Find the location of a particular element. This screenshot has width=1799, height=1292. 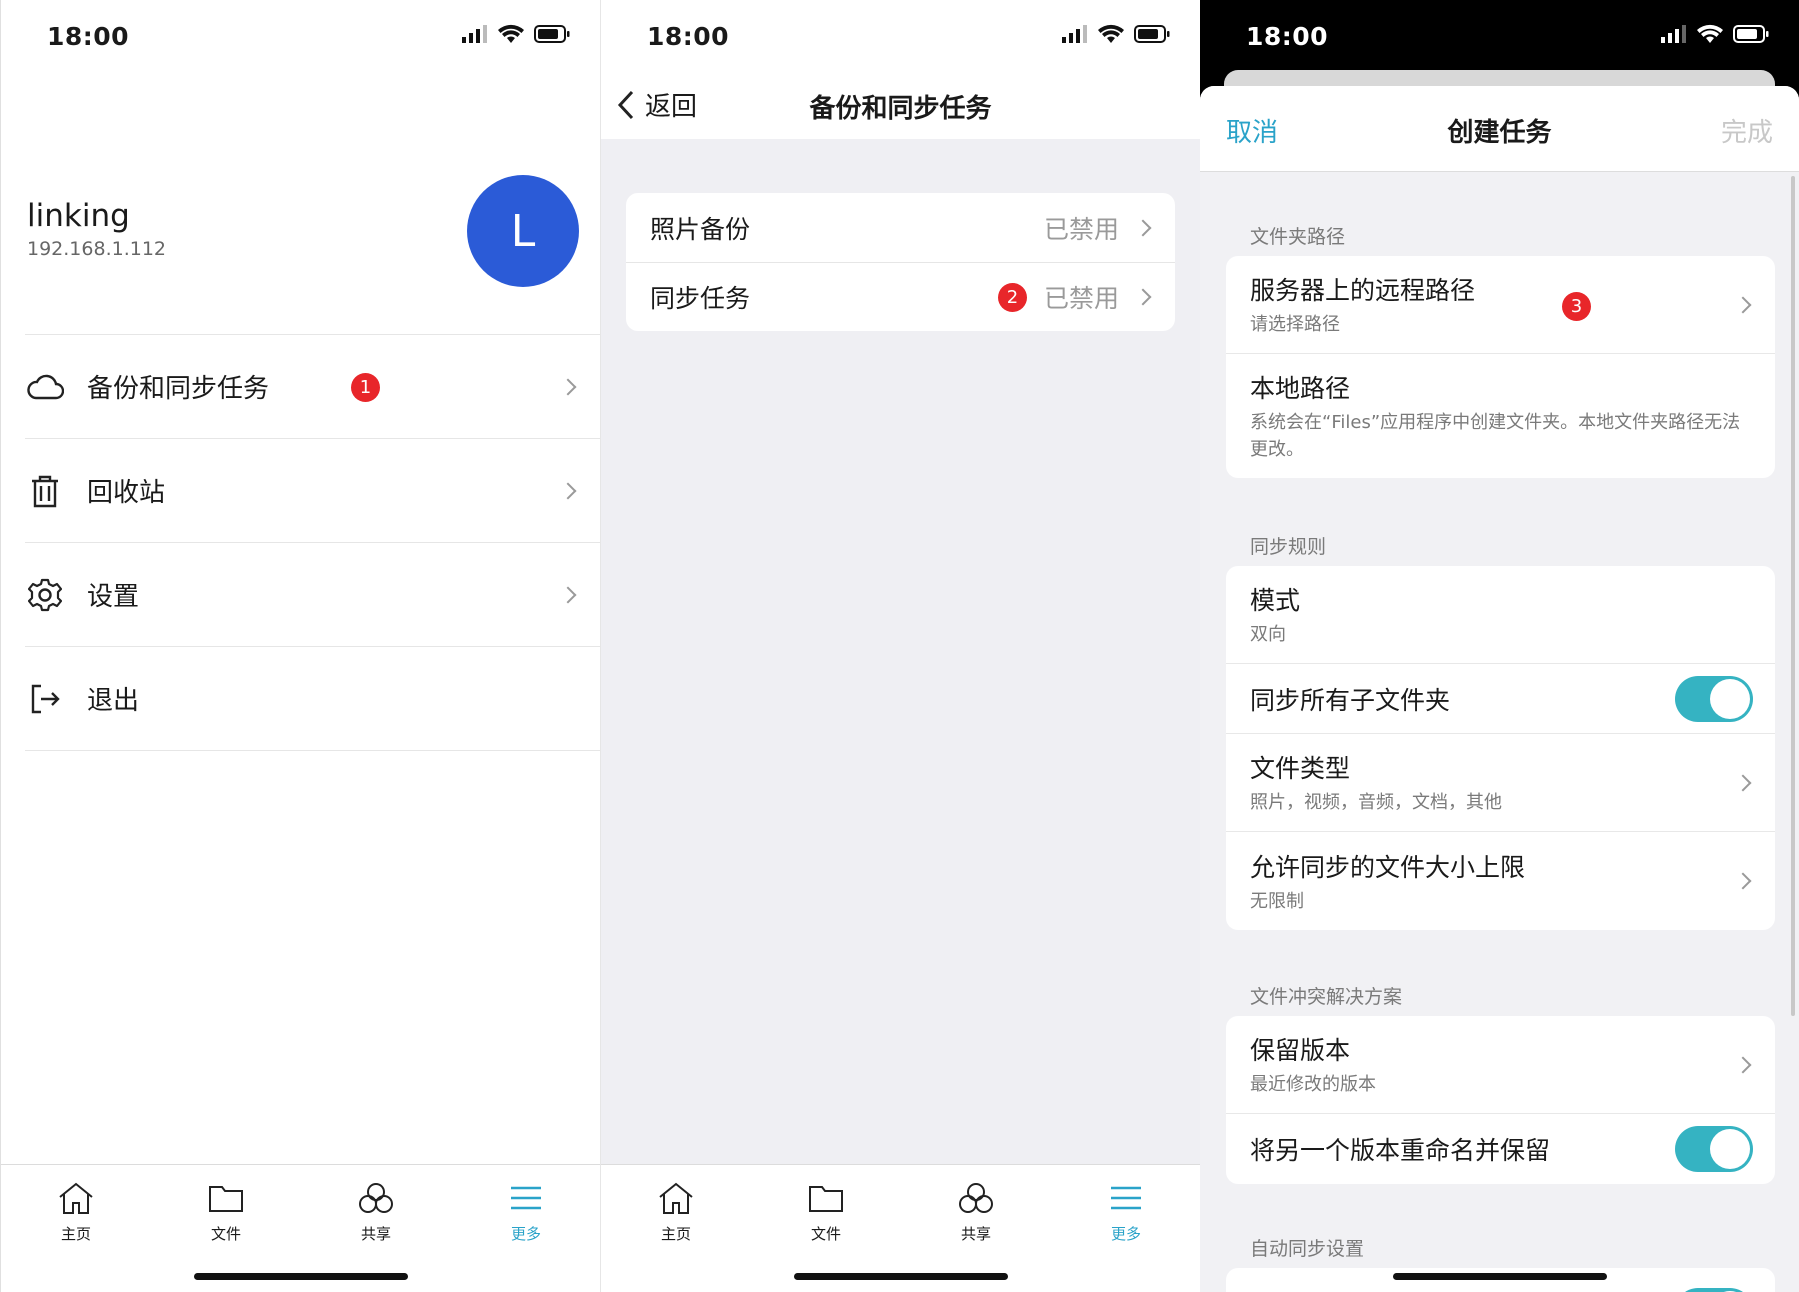

scrollbar is located at coordinates (1793, 596).